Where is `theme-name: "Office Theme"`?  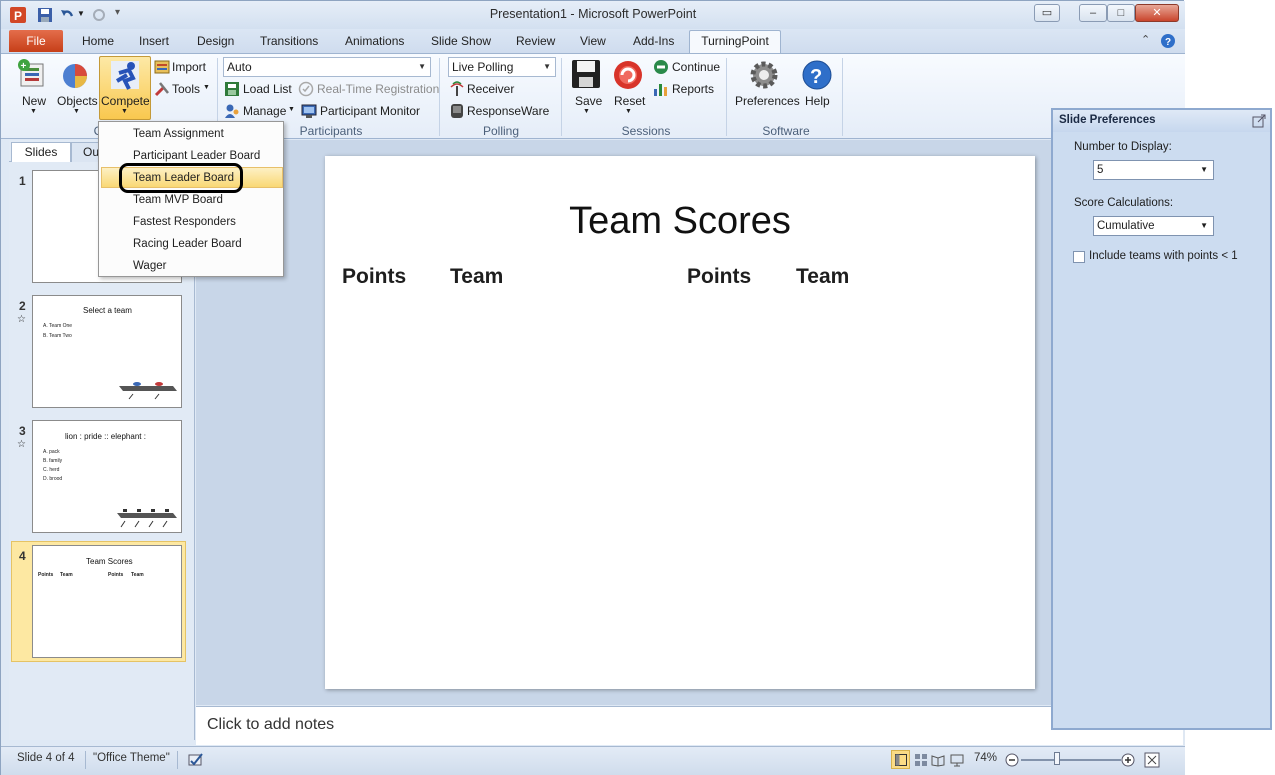
theme-name: "Office Theme" is located at coordinates (131, 758).